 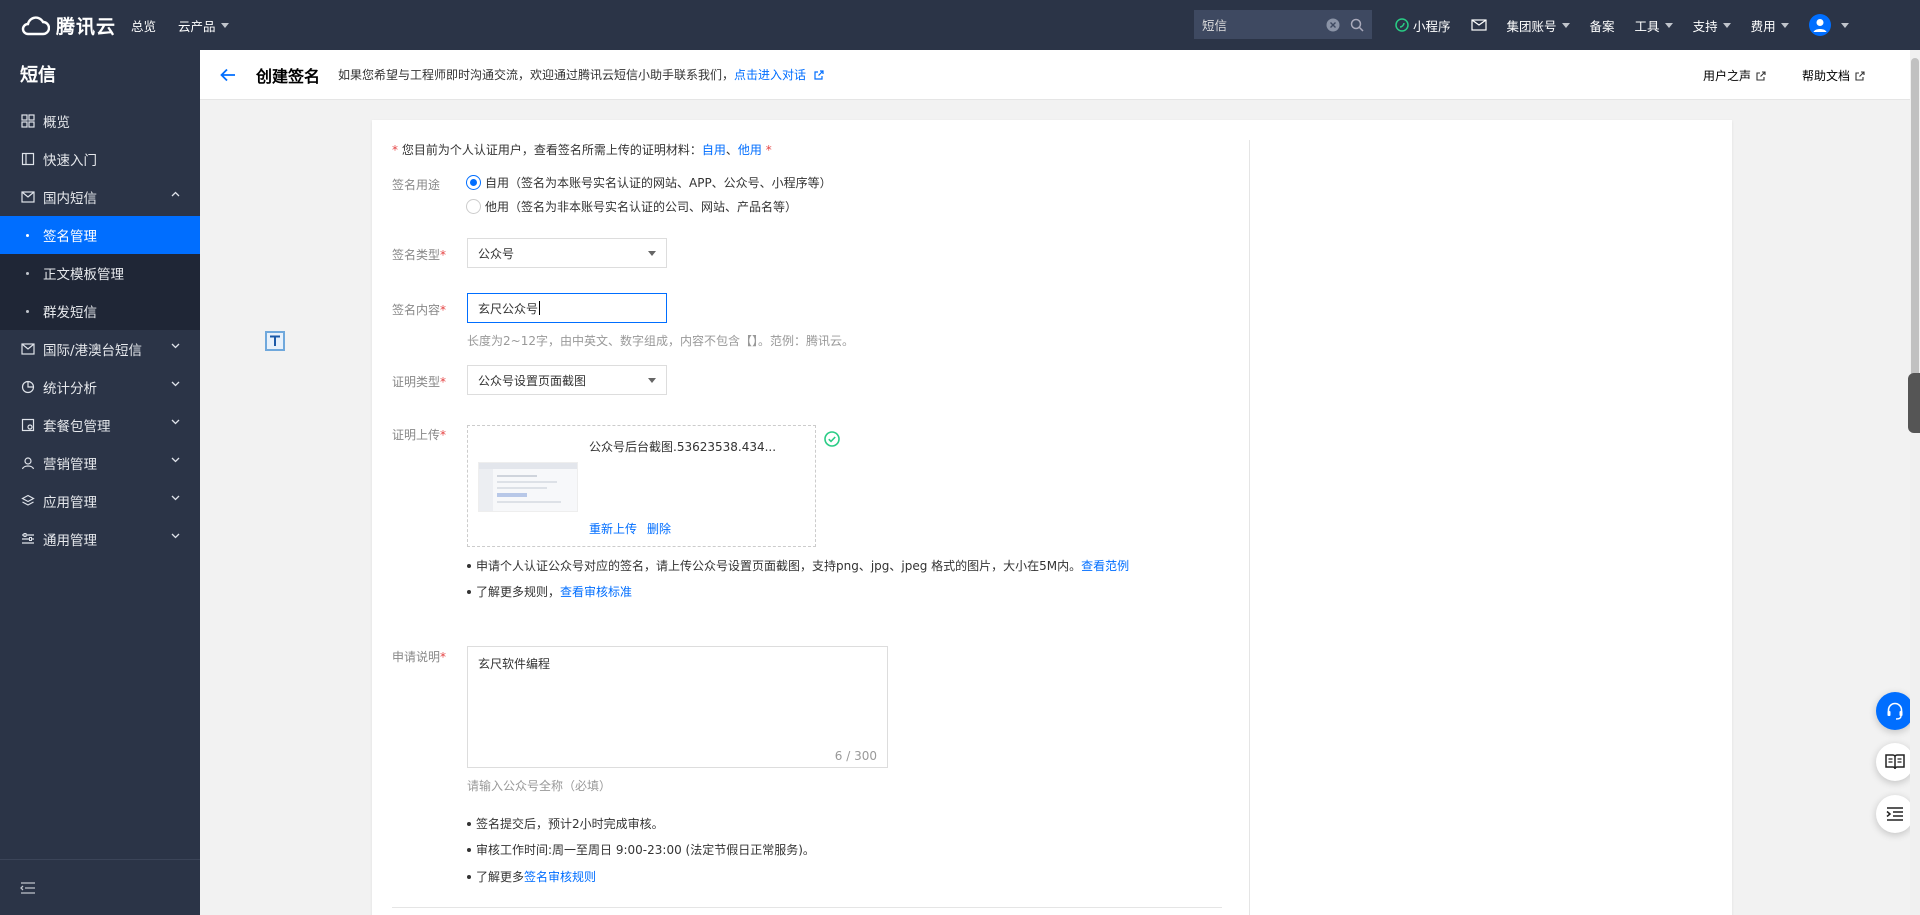 I want to click on collapse-sidebar-button, so click(x=100, y=887).